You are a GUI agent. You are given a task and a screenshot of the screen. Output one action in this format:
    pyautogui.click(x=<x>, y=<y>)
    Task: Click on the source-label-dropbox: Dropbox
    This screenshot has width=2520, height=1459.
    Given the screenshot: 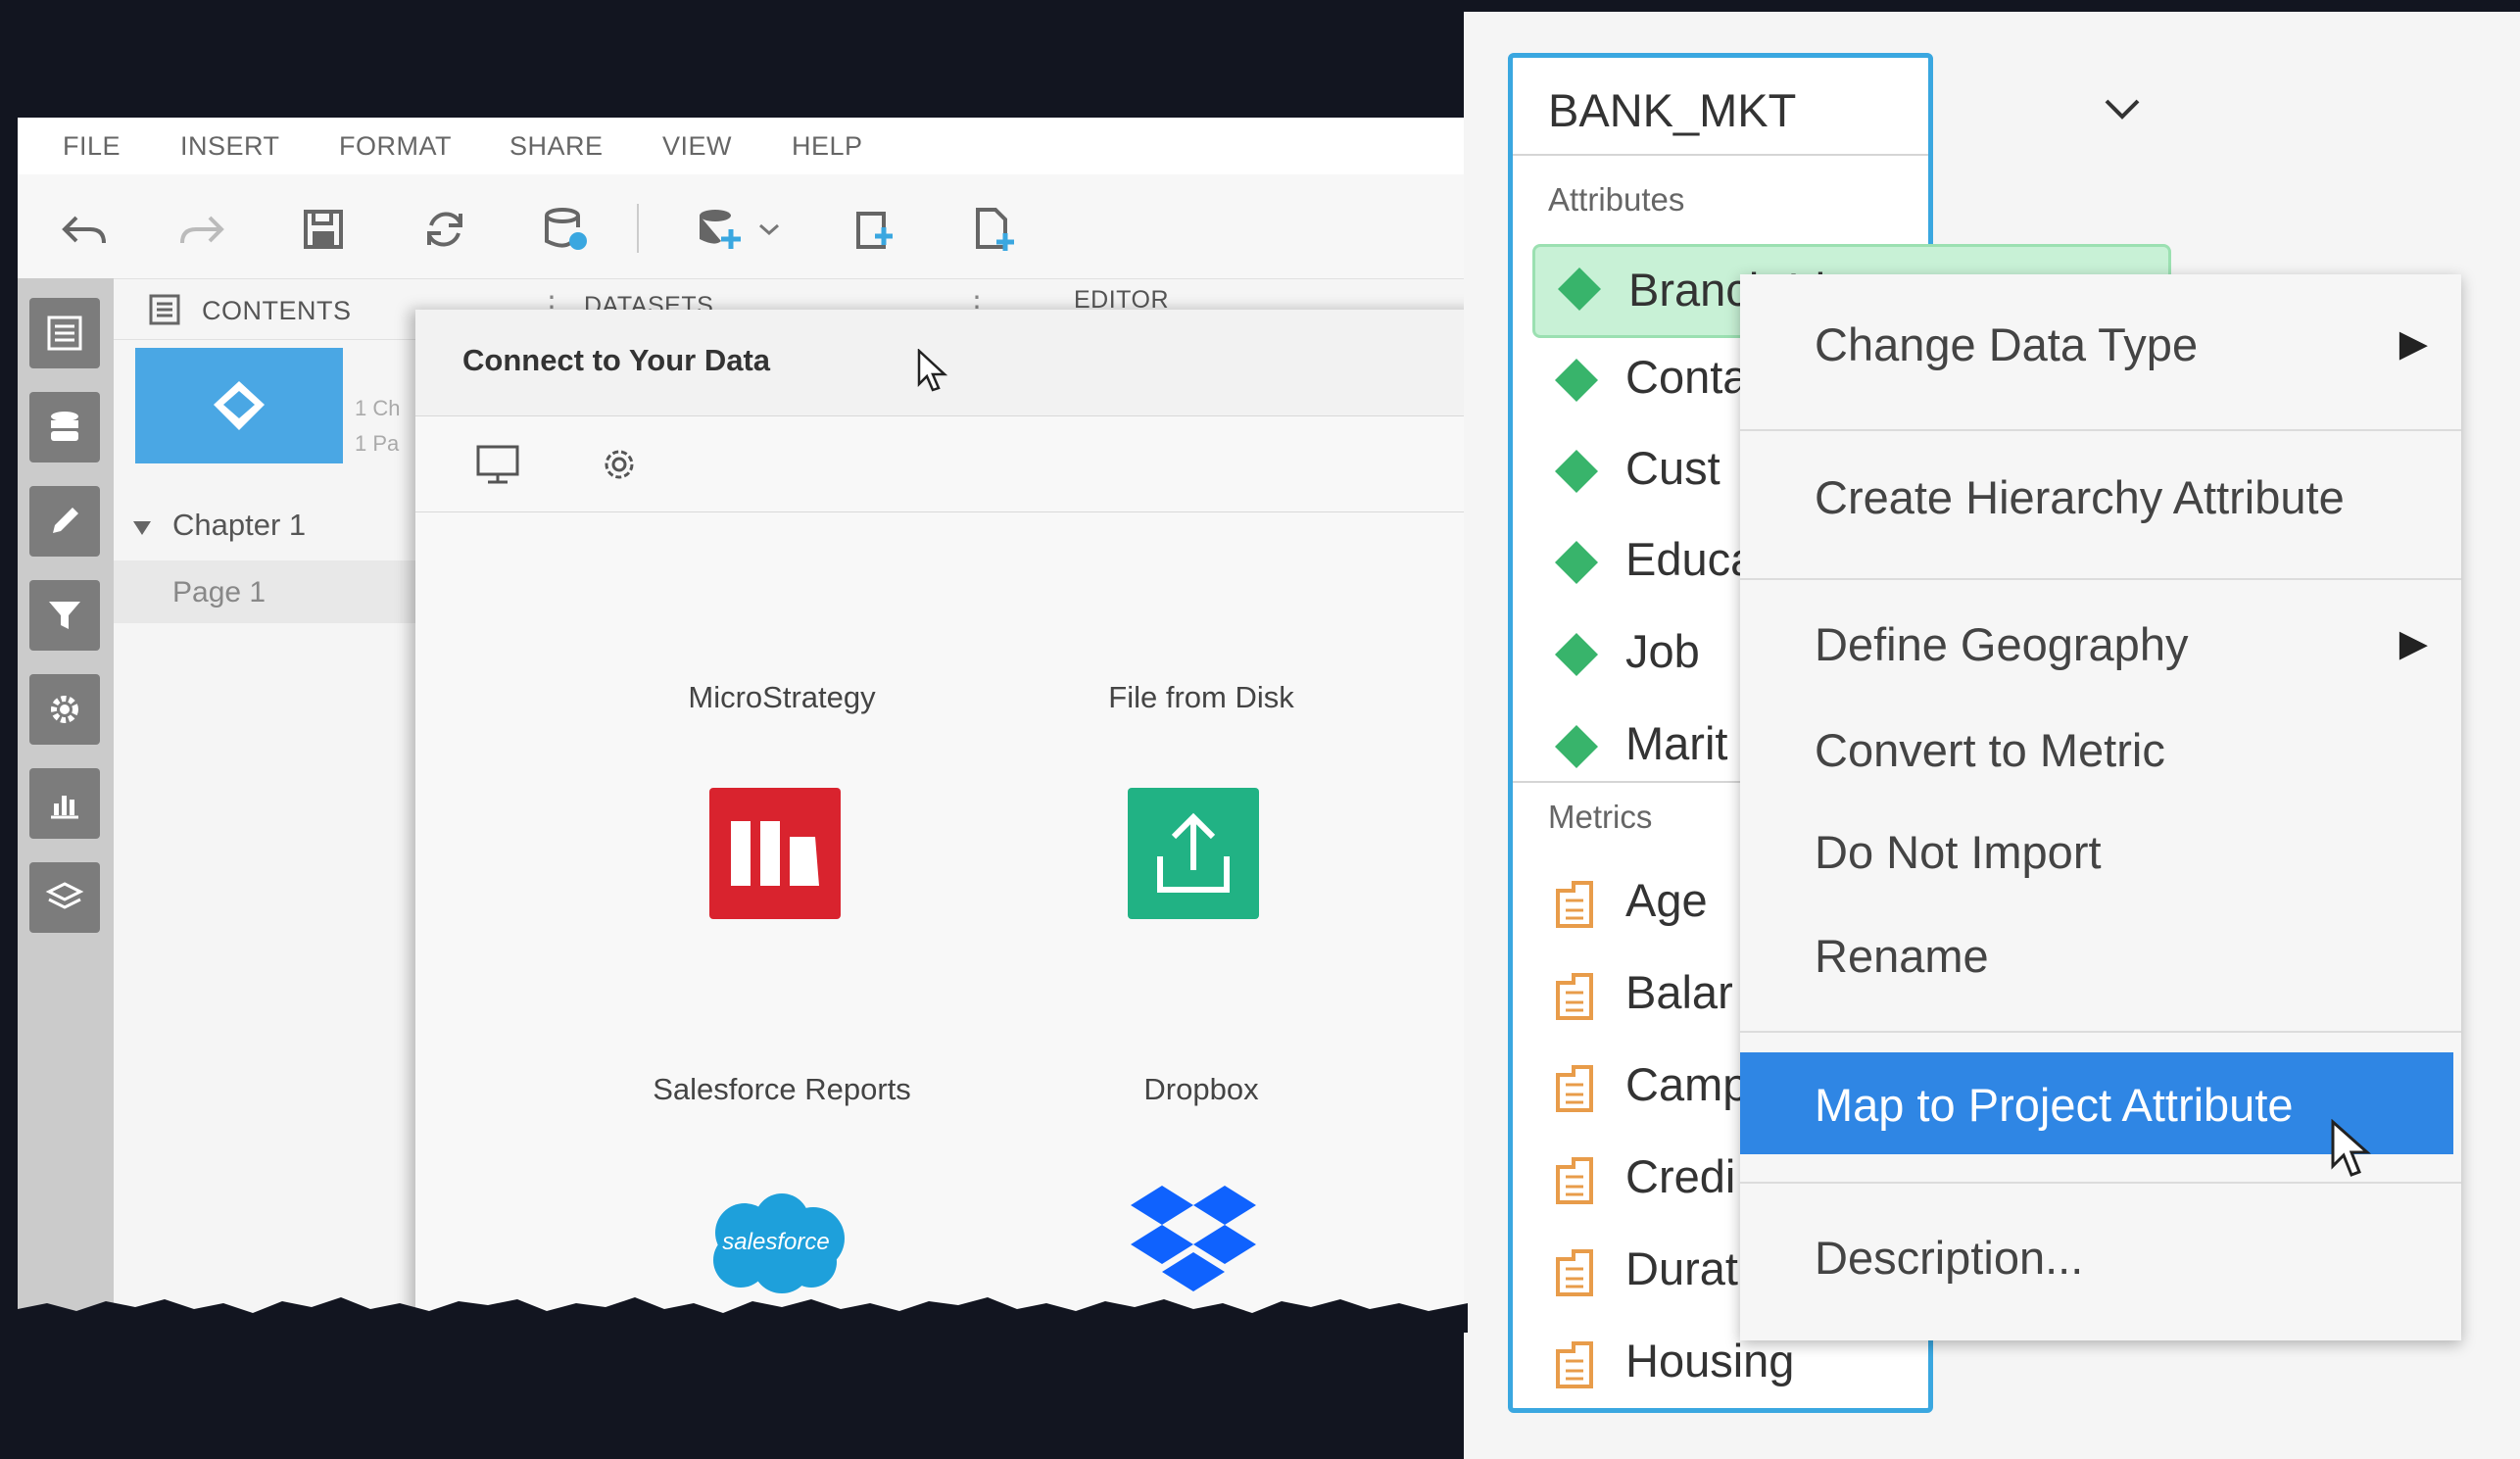 What is the action you would take?
    pyautogui.click(x=1201, y=1089)
    